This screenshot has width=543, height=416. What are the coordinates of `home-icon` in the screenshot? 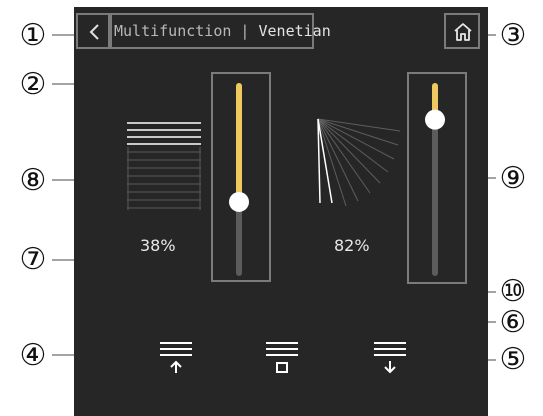 It's located at (463, 32).